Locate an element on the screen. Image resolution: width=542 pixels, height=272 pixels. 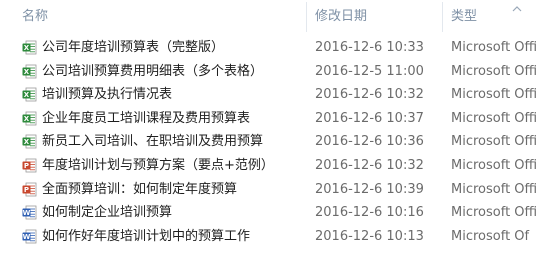
file-name-cell: X 公司年度培训预算表（完整版） is located at coordinates (161, 47).